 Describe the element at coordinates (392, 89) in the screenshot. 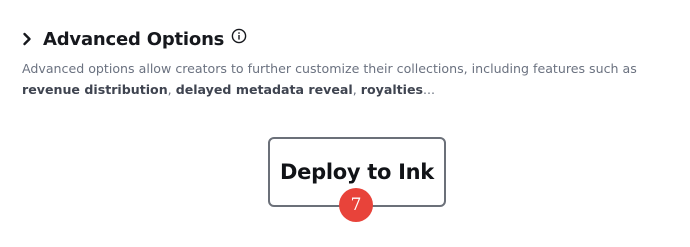

I see `feature-royalties: royalties` at that location.